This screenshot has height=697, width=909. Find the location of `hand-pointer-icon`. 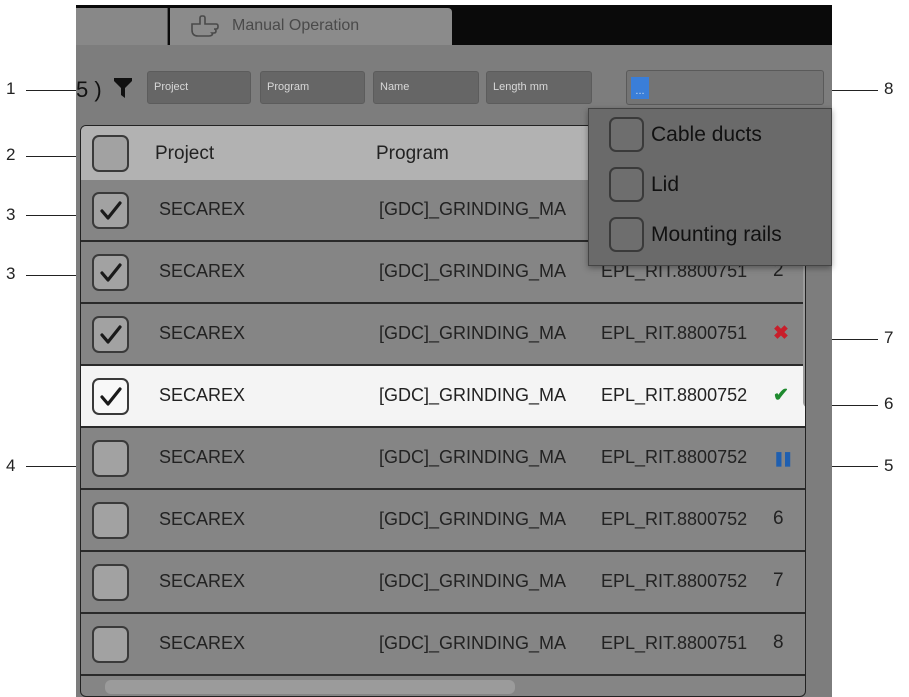

hand-pointer-icon is located at coordinates (205, 26).